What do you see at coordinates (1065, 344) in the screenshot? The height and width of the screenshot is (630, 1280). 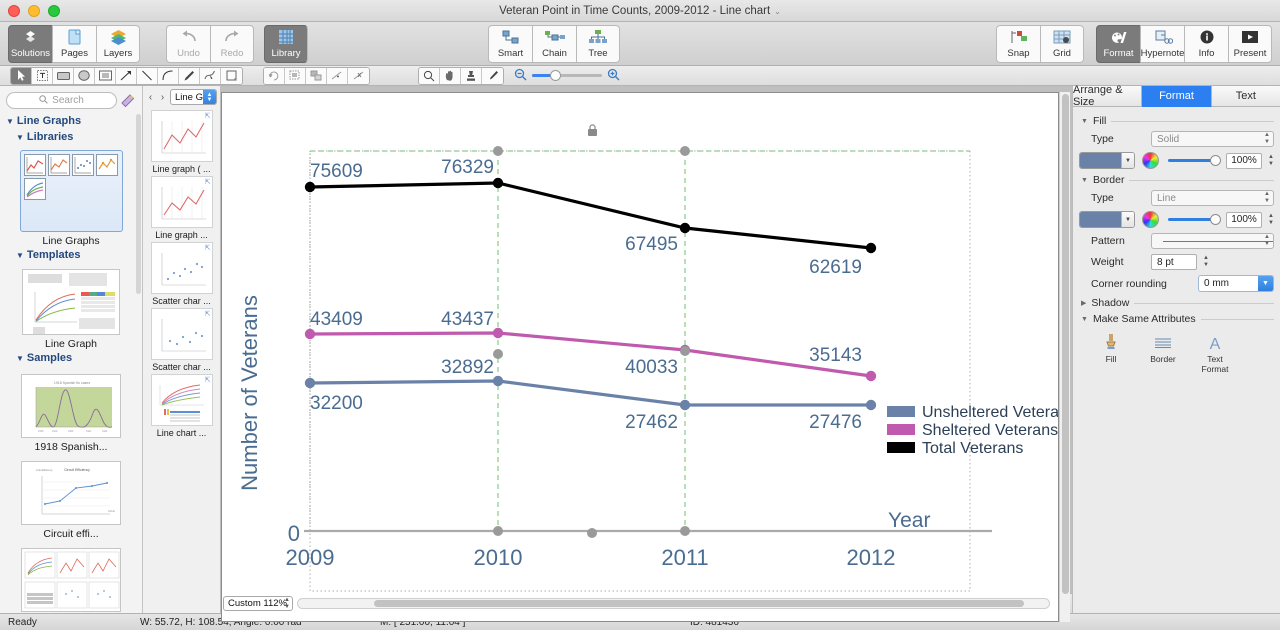 I see `canvas-vertical-scroll-thumb` at bounding box center [1065, 344].